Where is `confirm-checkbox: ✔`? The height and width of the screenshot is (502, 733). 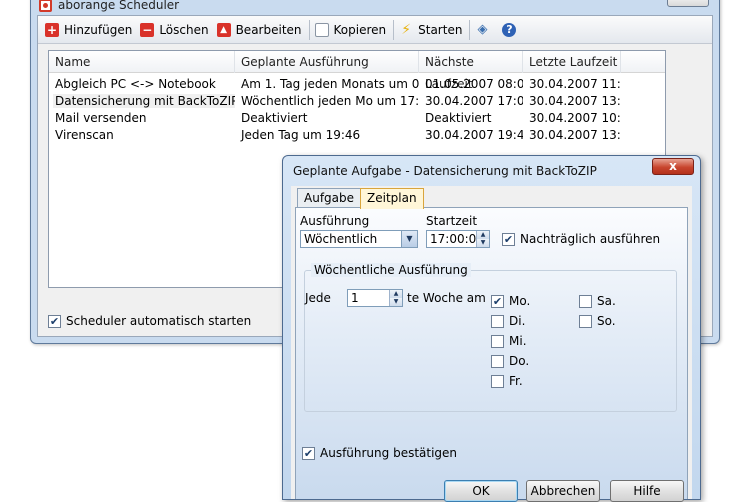 confirm-checkbox: ✔ is located at coordinates (308, 453).